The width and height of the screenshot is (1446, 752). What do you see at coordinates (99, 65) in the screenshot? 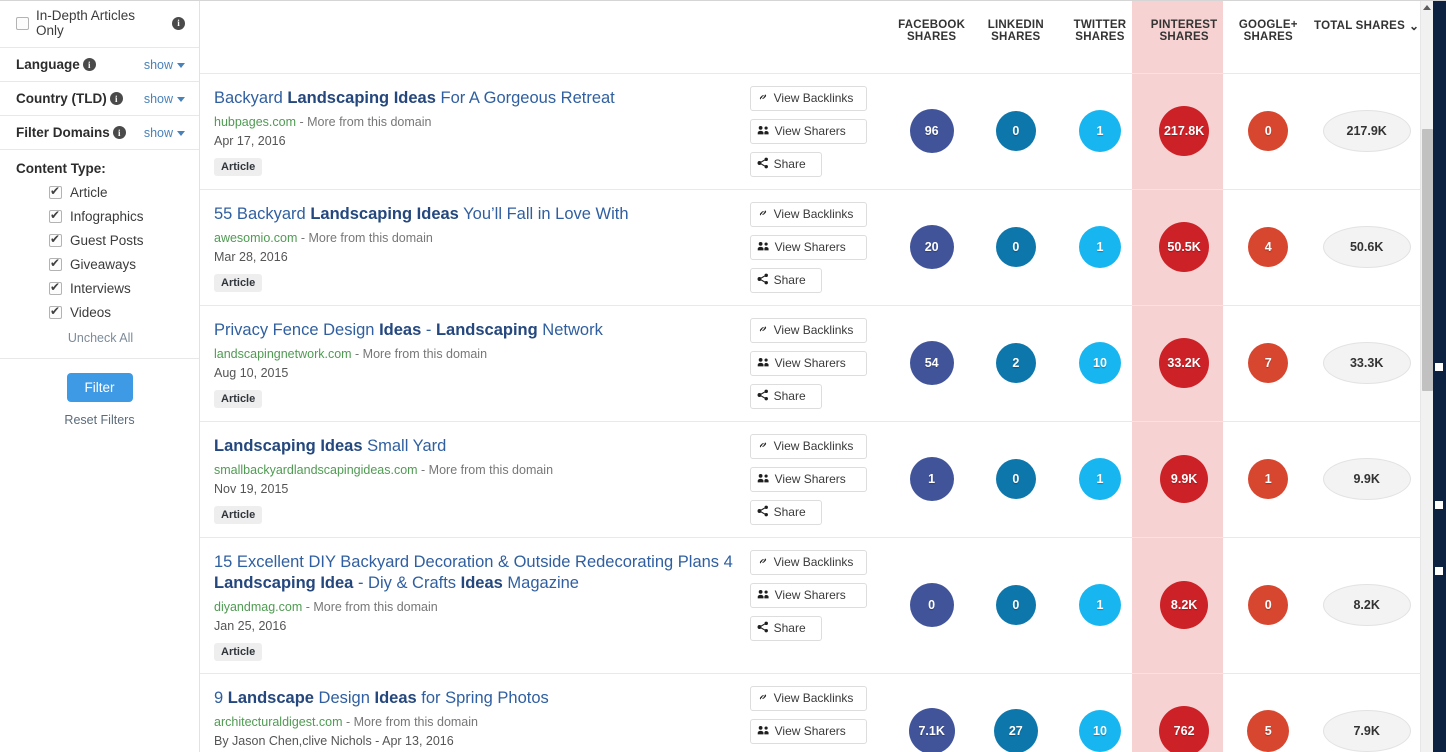
I see `filter-group-language: Language i show` at bounding box center [99, 65].